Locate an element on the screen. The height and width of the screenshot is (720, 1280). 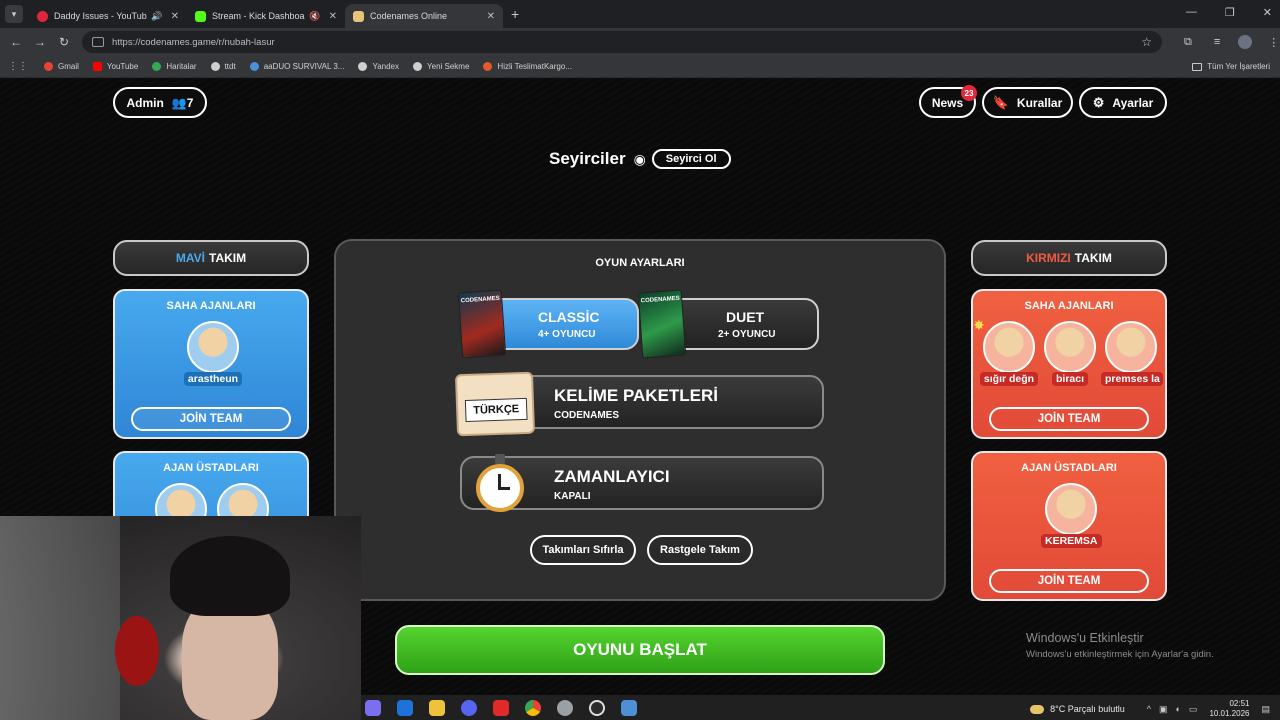
wps-icon is located at coordinates (501, 707).